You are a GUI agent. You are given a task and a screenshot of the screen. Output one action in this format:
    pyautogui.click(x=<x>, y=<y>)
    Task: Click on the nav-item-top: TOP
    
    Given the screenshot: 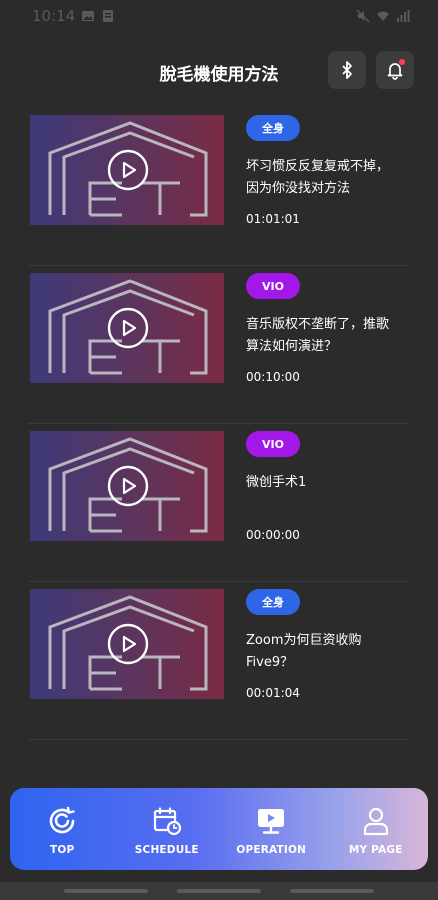 What is the action you would take?
    pyautogui.click(x=62, y=829)
    